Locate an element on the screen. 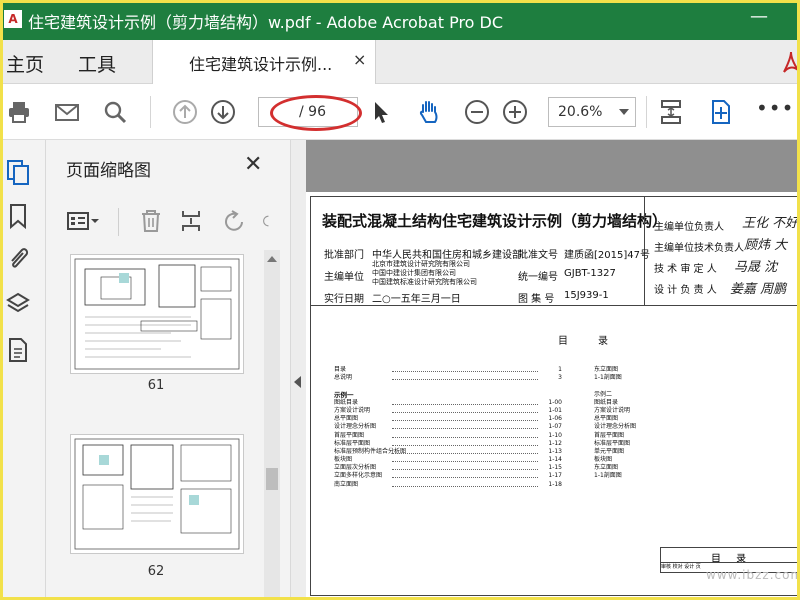 This screenshot has height=600, width=800. prev-page-icon is located at coordinates (185, 112).